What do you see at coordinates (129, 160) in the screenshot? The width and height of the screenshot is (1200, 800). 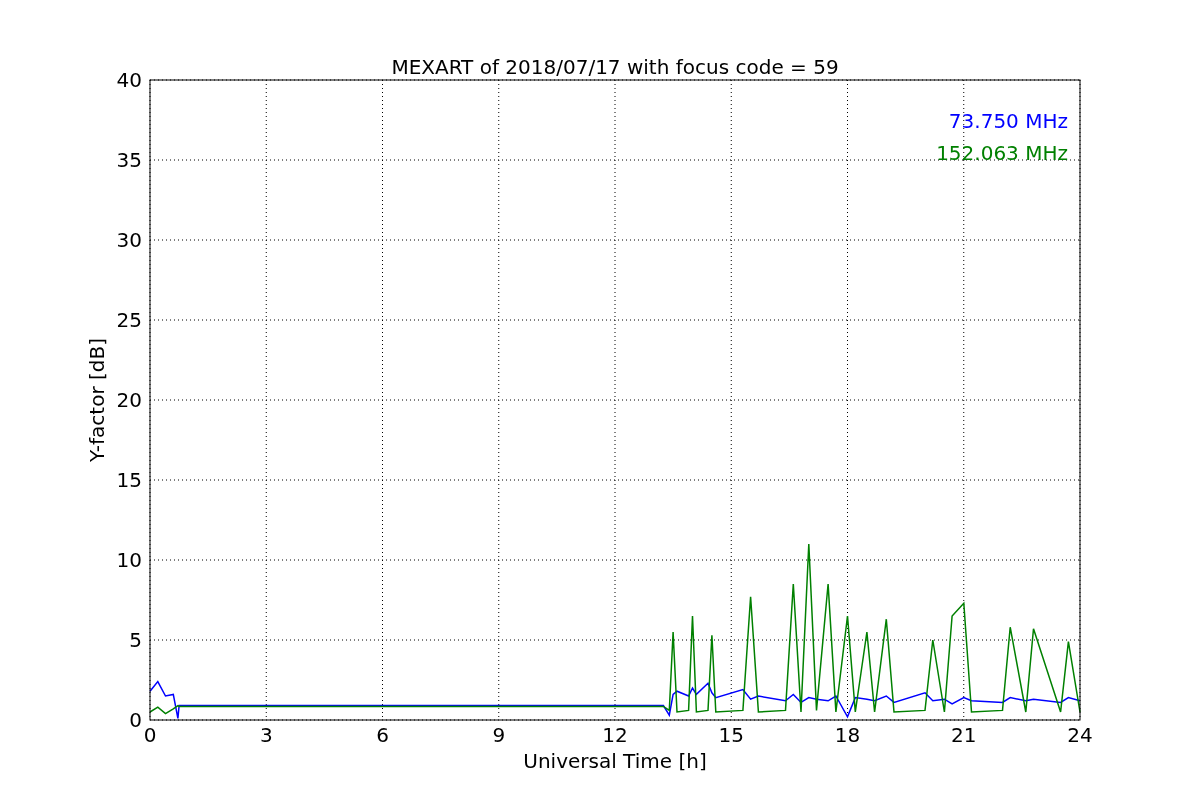 I see `y-tick-label: 35` at bounding box center [129, 160].